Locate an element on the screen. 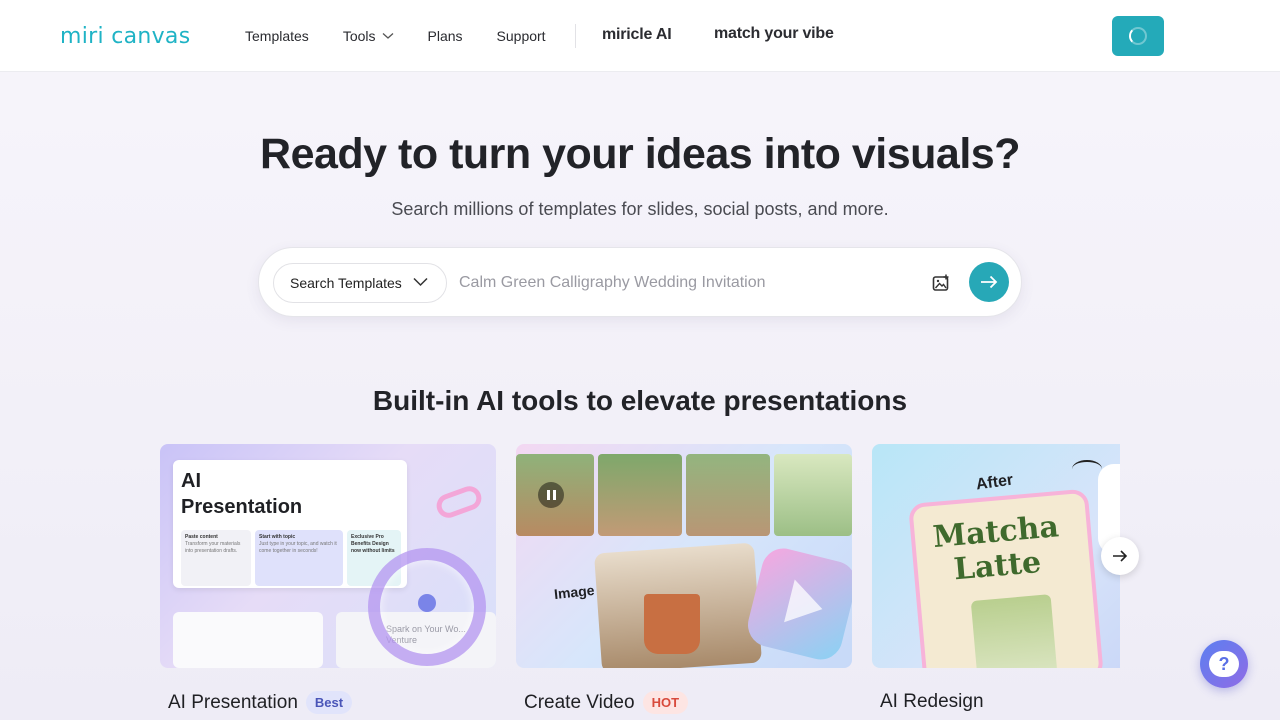 The image size is (1280, 720). match-your-vibe-link: match your vibe is located at coordinates (774, 34).